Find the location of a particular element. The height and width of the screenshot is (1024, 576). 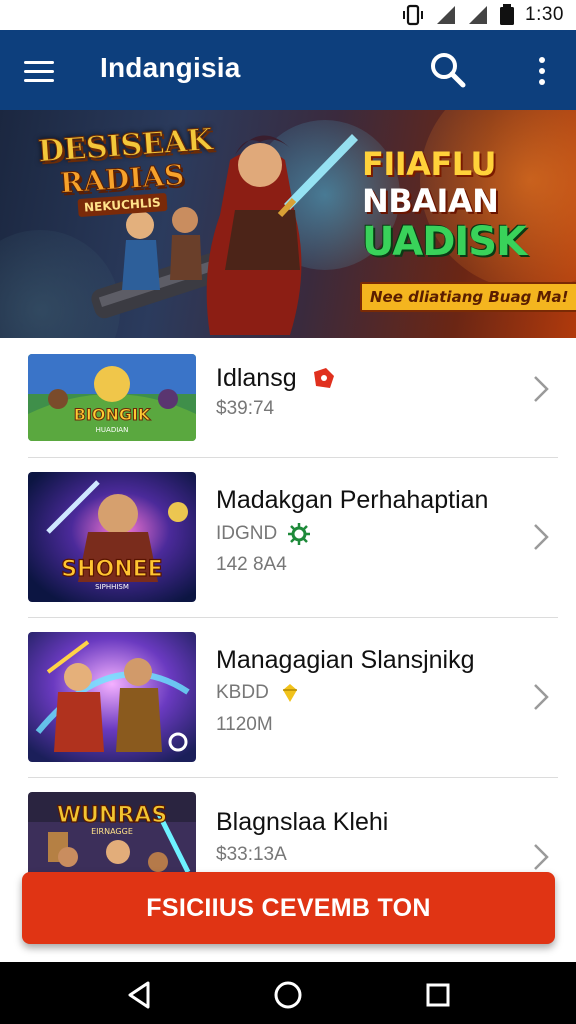

game-thumbnail is located at coordinates (112, 697).